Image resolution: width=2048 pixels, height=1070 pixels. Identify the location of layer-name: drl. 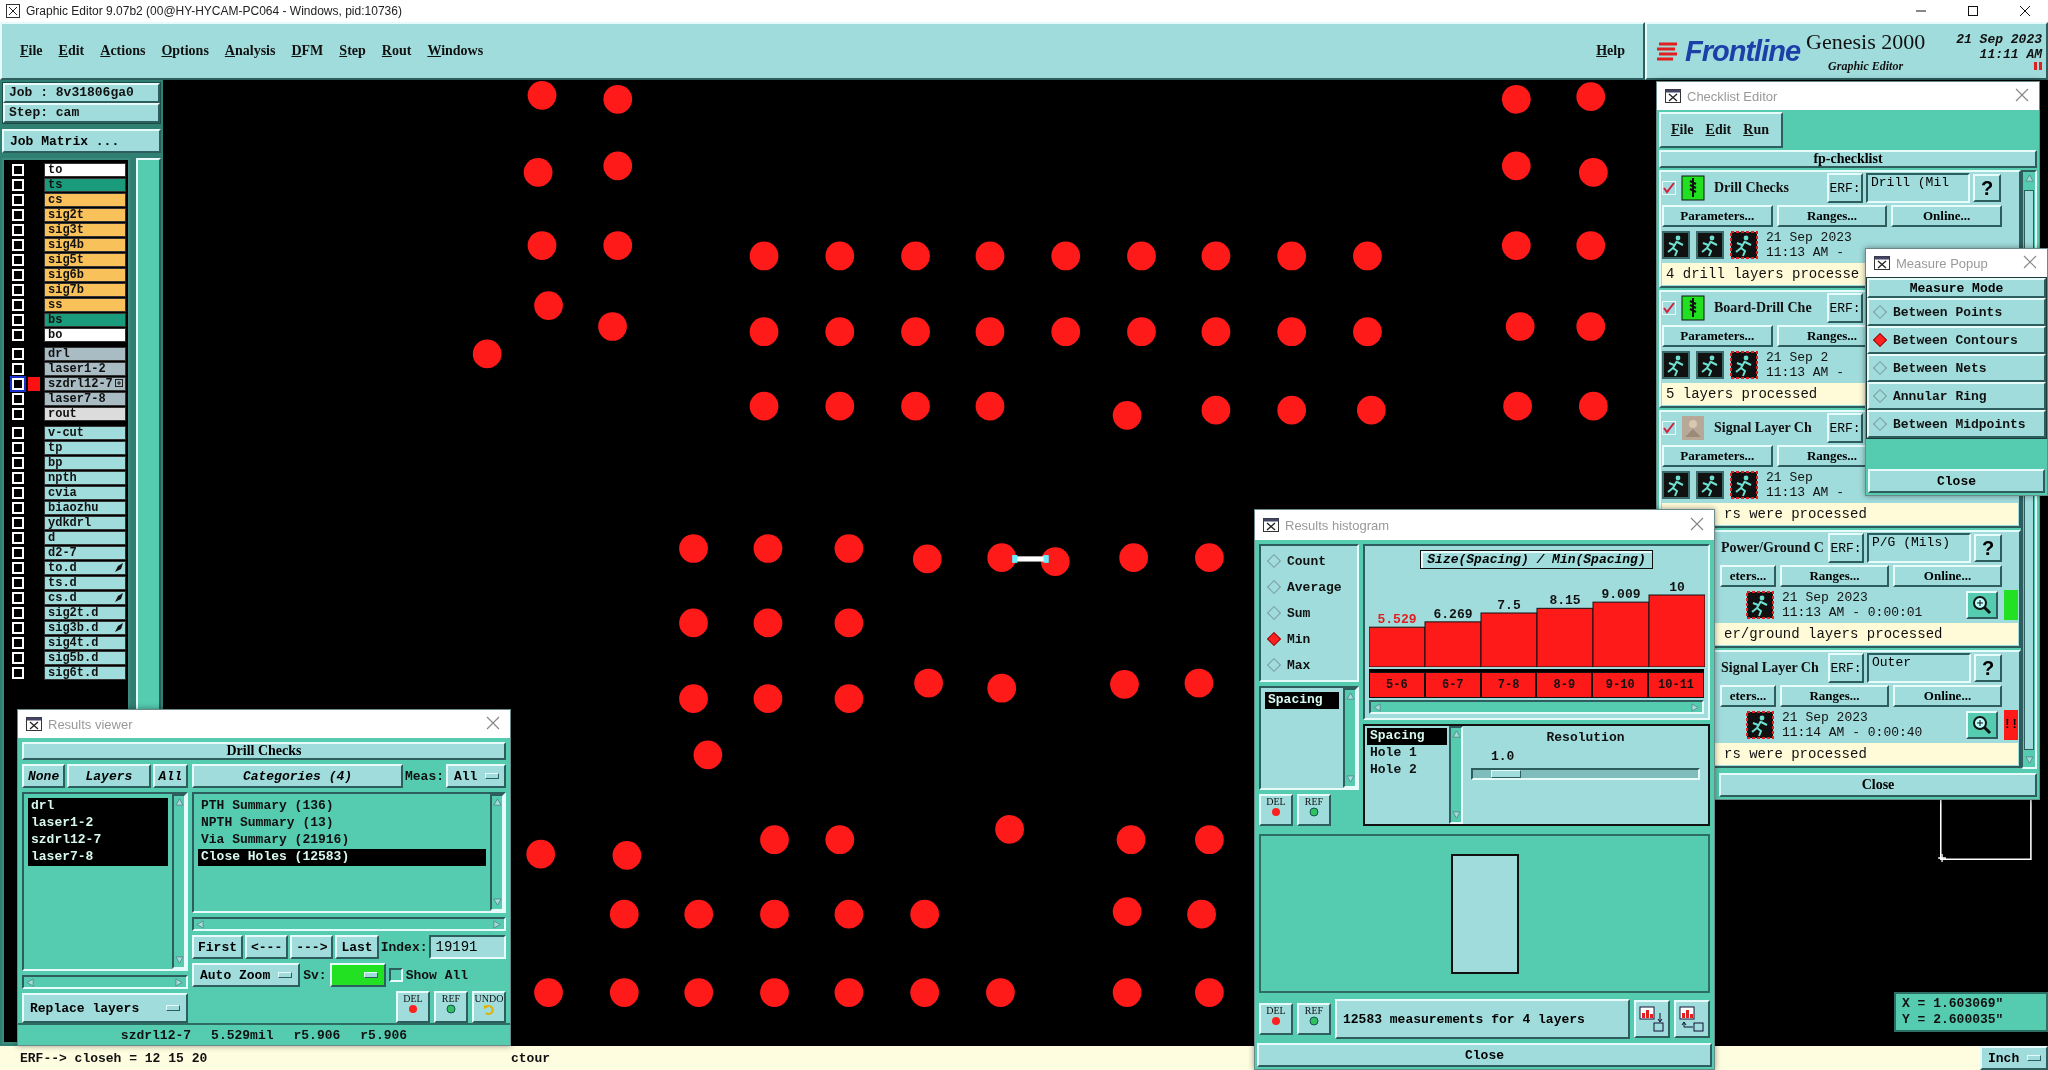
(85, 353).